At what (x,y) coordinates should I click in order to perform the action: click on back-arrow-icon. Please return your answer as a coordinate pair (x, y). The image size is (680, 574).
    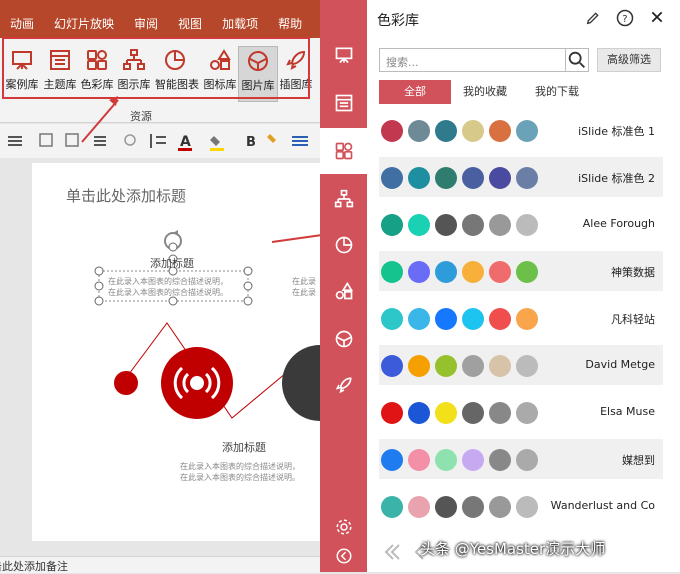
    Looking at the image, I should click on (343, 556).